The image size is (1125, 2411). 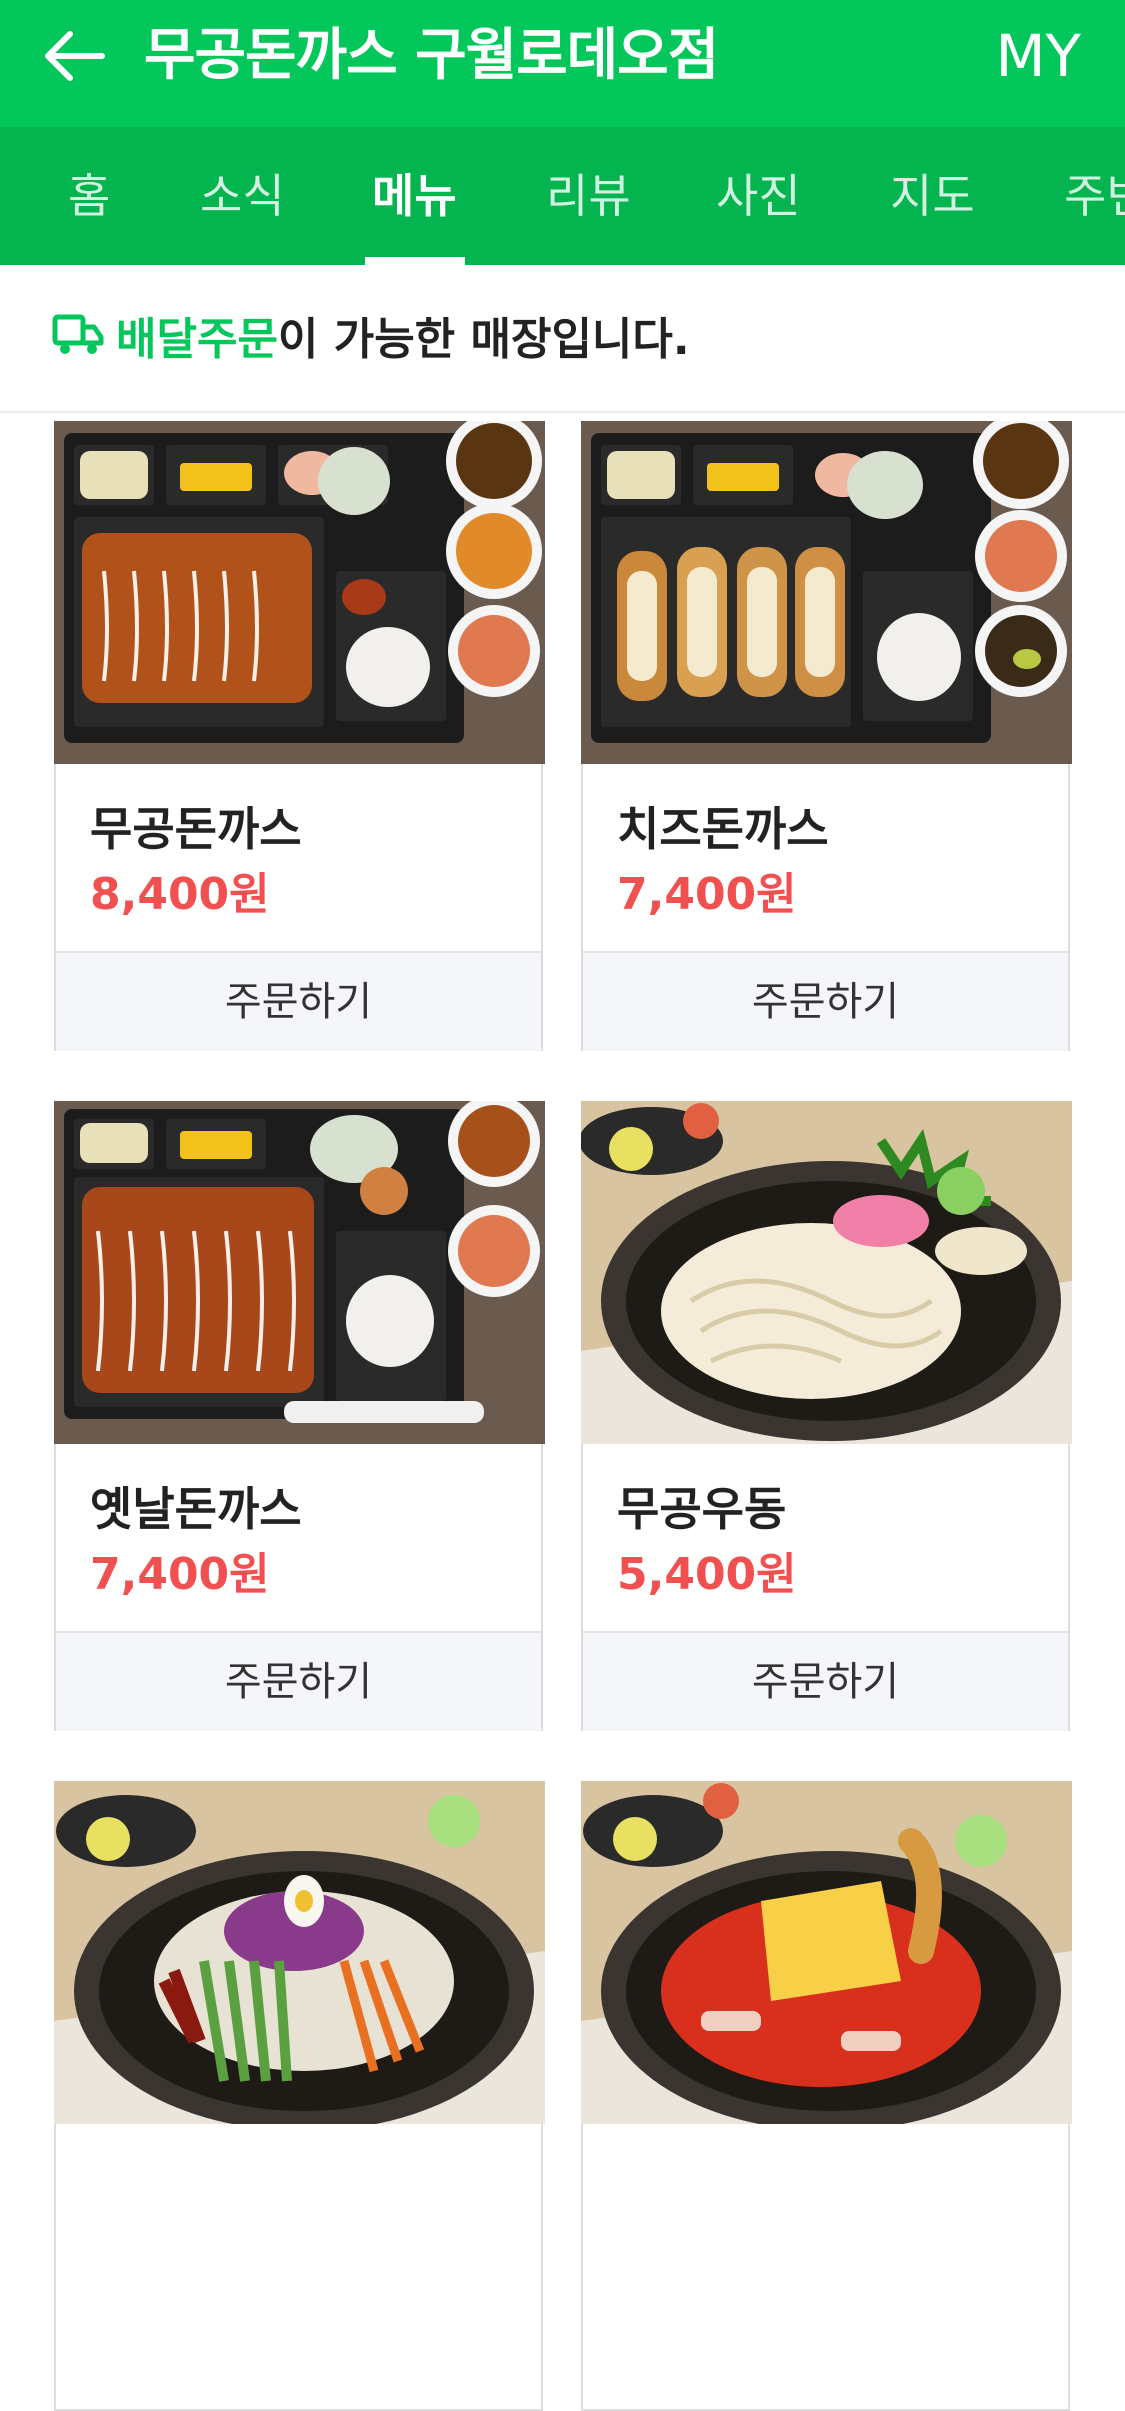 I want to click on tab-news: 소식, so click(x=242, y=196).